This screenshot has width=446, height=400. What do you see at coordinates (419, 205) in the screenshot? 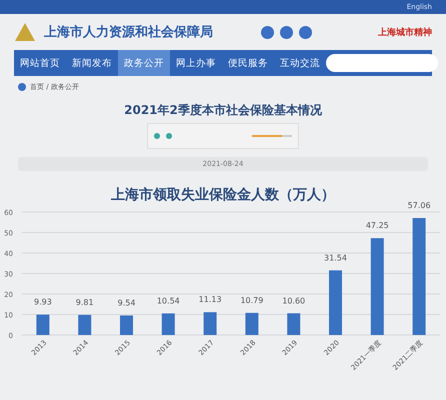
I see `value-label: 57.06` at bounding box center [419, 205].